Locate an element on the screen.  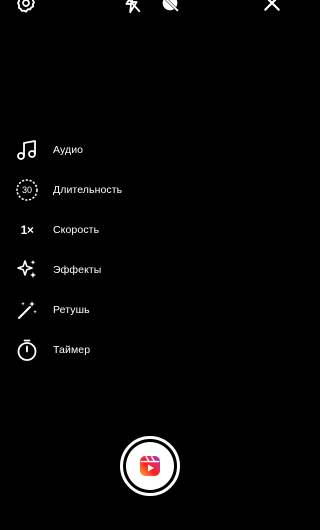
record-button is located at coordinates (150, 466).